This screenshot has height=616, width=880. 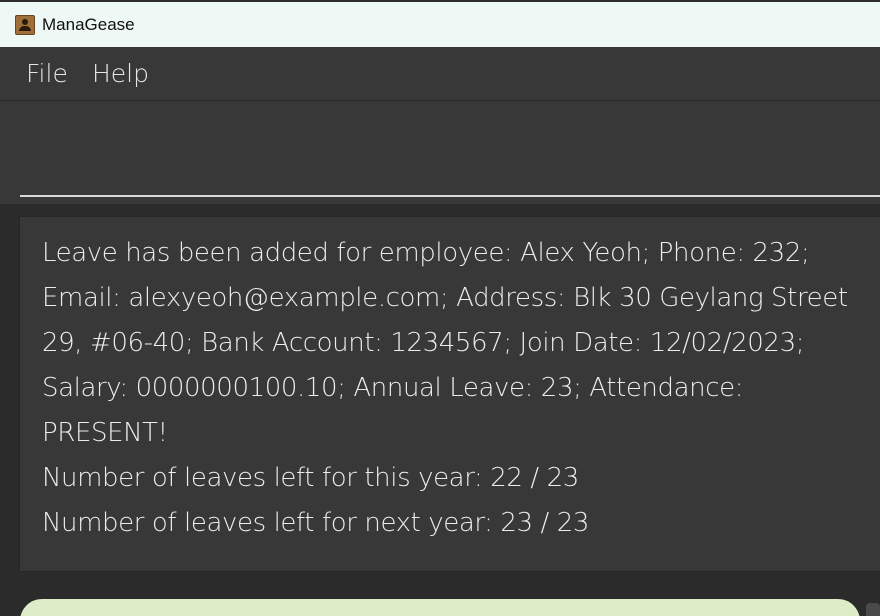 What do you see at coordinates (47, 73) in the screenshot?
I see `menu-file: File` at bounding box center [47, 73].